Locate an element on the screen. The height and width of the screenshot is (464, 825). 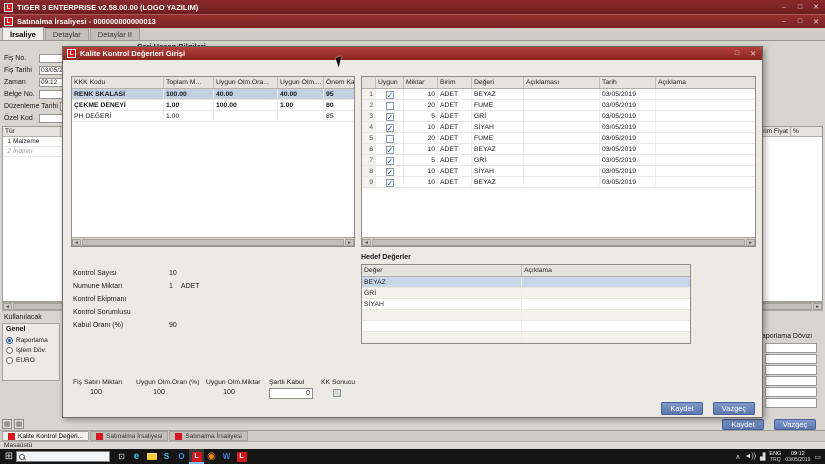
kkk-criteria-row: ÇEKME DENEYİ 1.00 100.00 1.00 80 is located at coordinates (213, 105).